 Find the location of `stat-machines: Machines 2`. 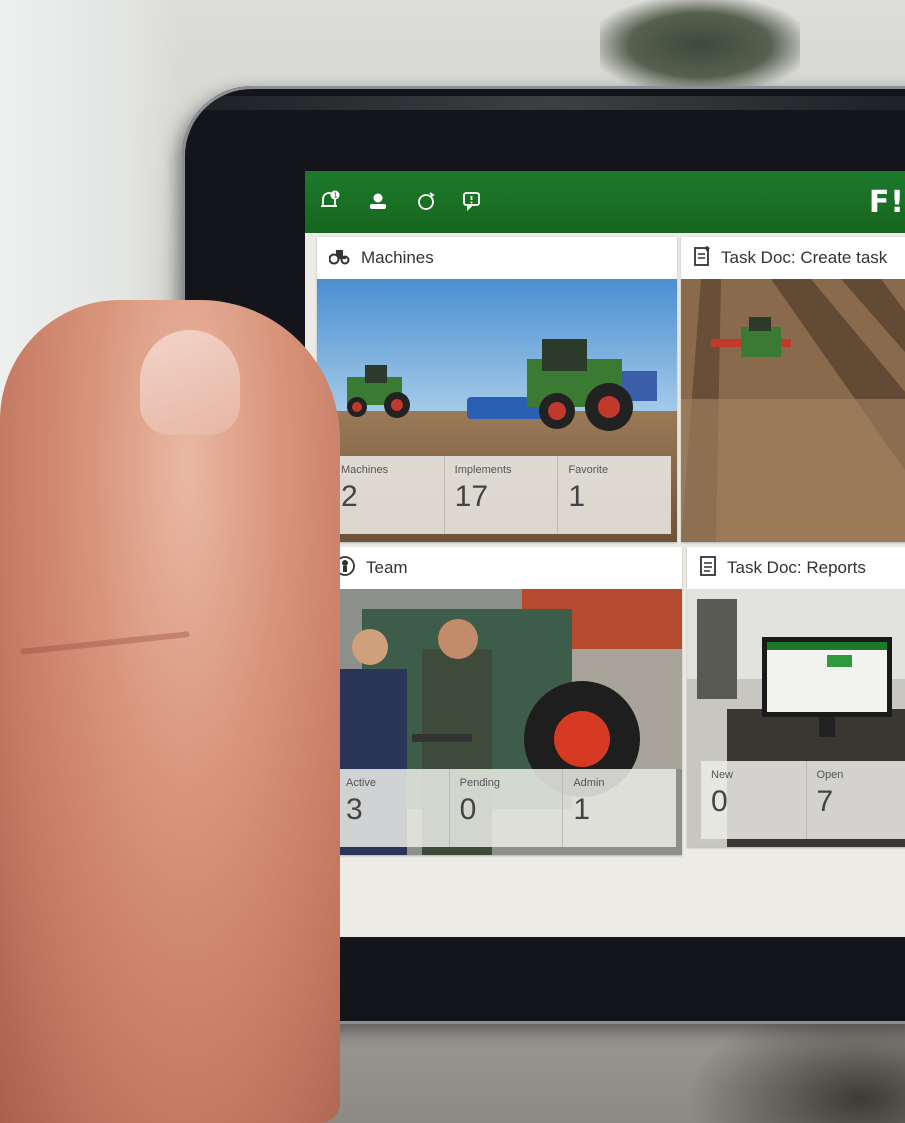

stat-machines: Machines 2 is located at coordinates (387, 495).